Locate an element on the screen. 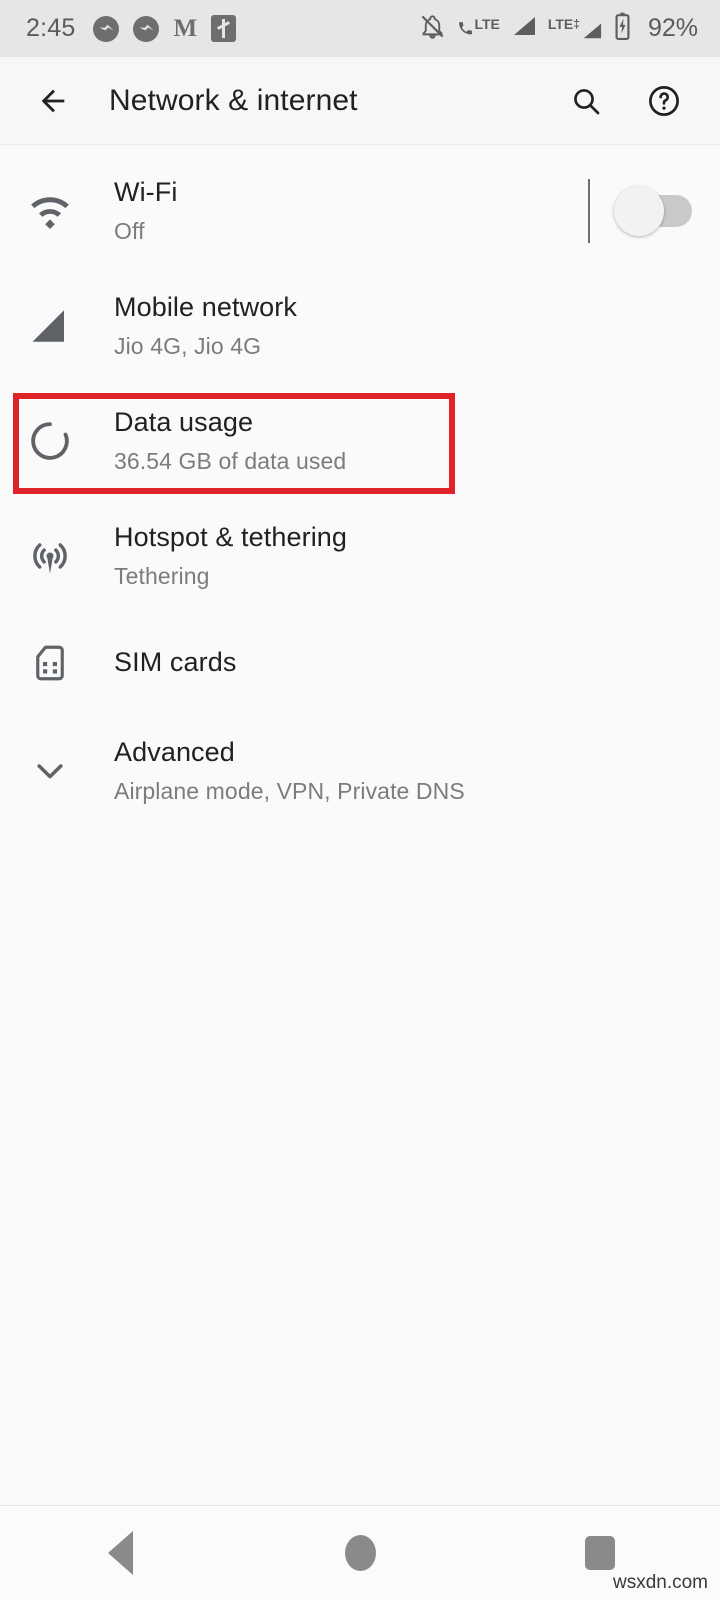 This screenshot has height=1600, width=720. list-item-text: Wi-Fi Off is located at coordinates (145, 211).